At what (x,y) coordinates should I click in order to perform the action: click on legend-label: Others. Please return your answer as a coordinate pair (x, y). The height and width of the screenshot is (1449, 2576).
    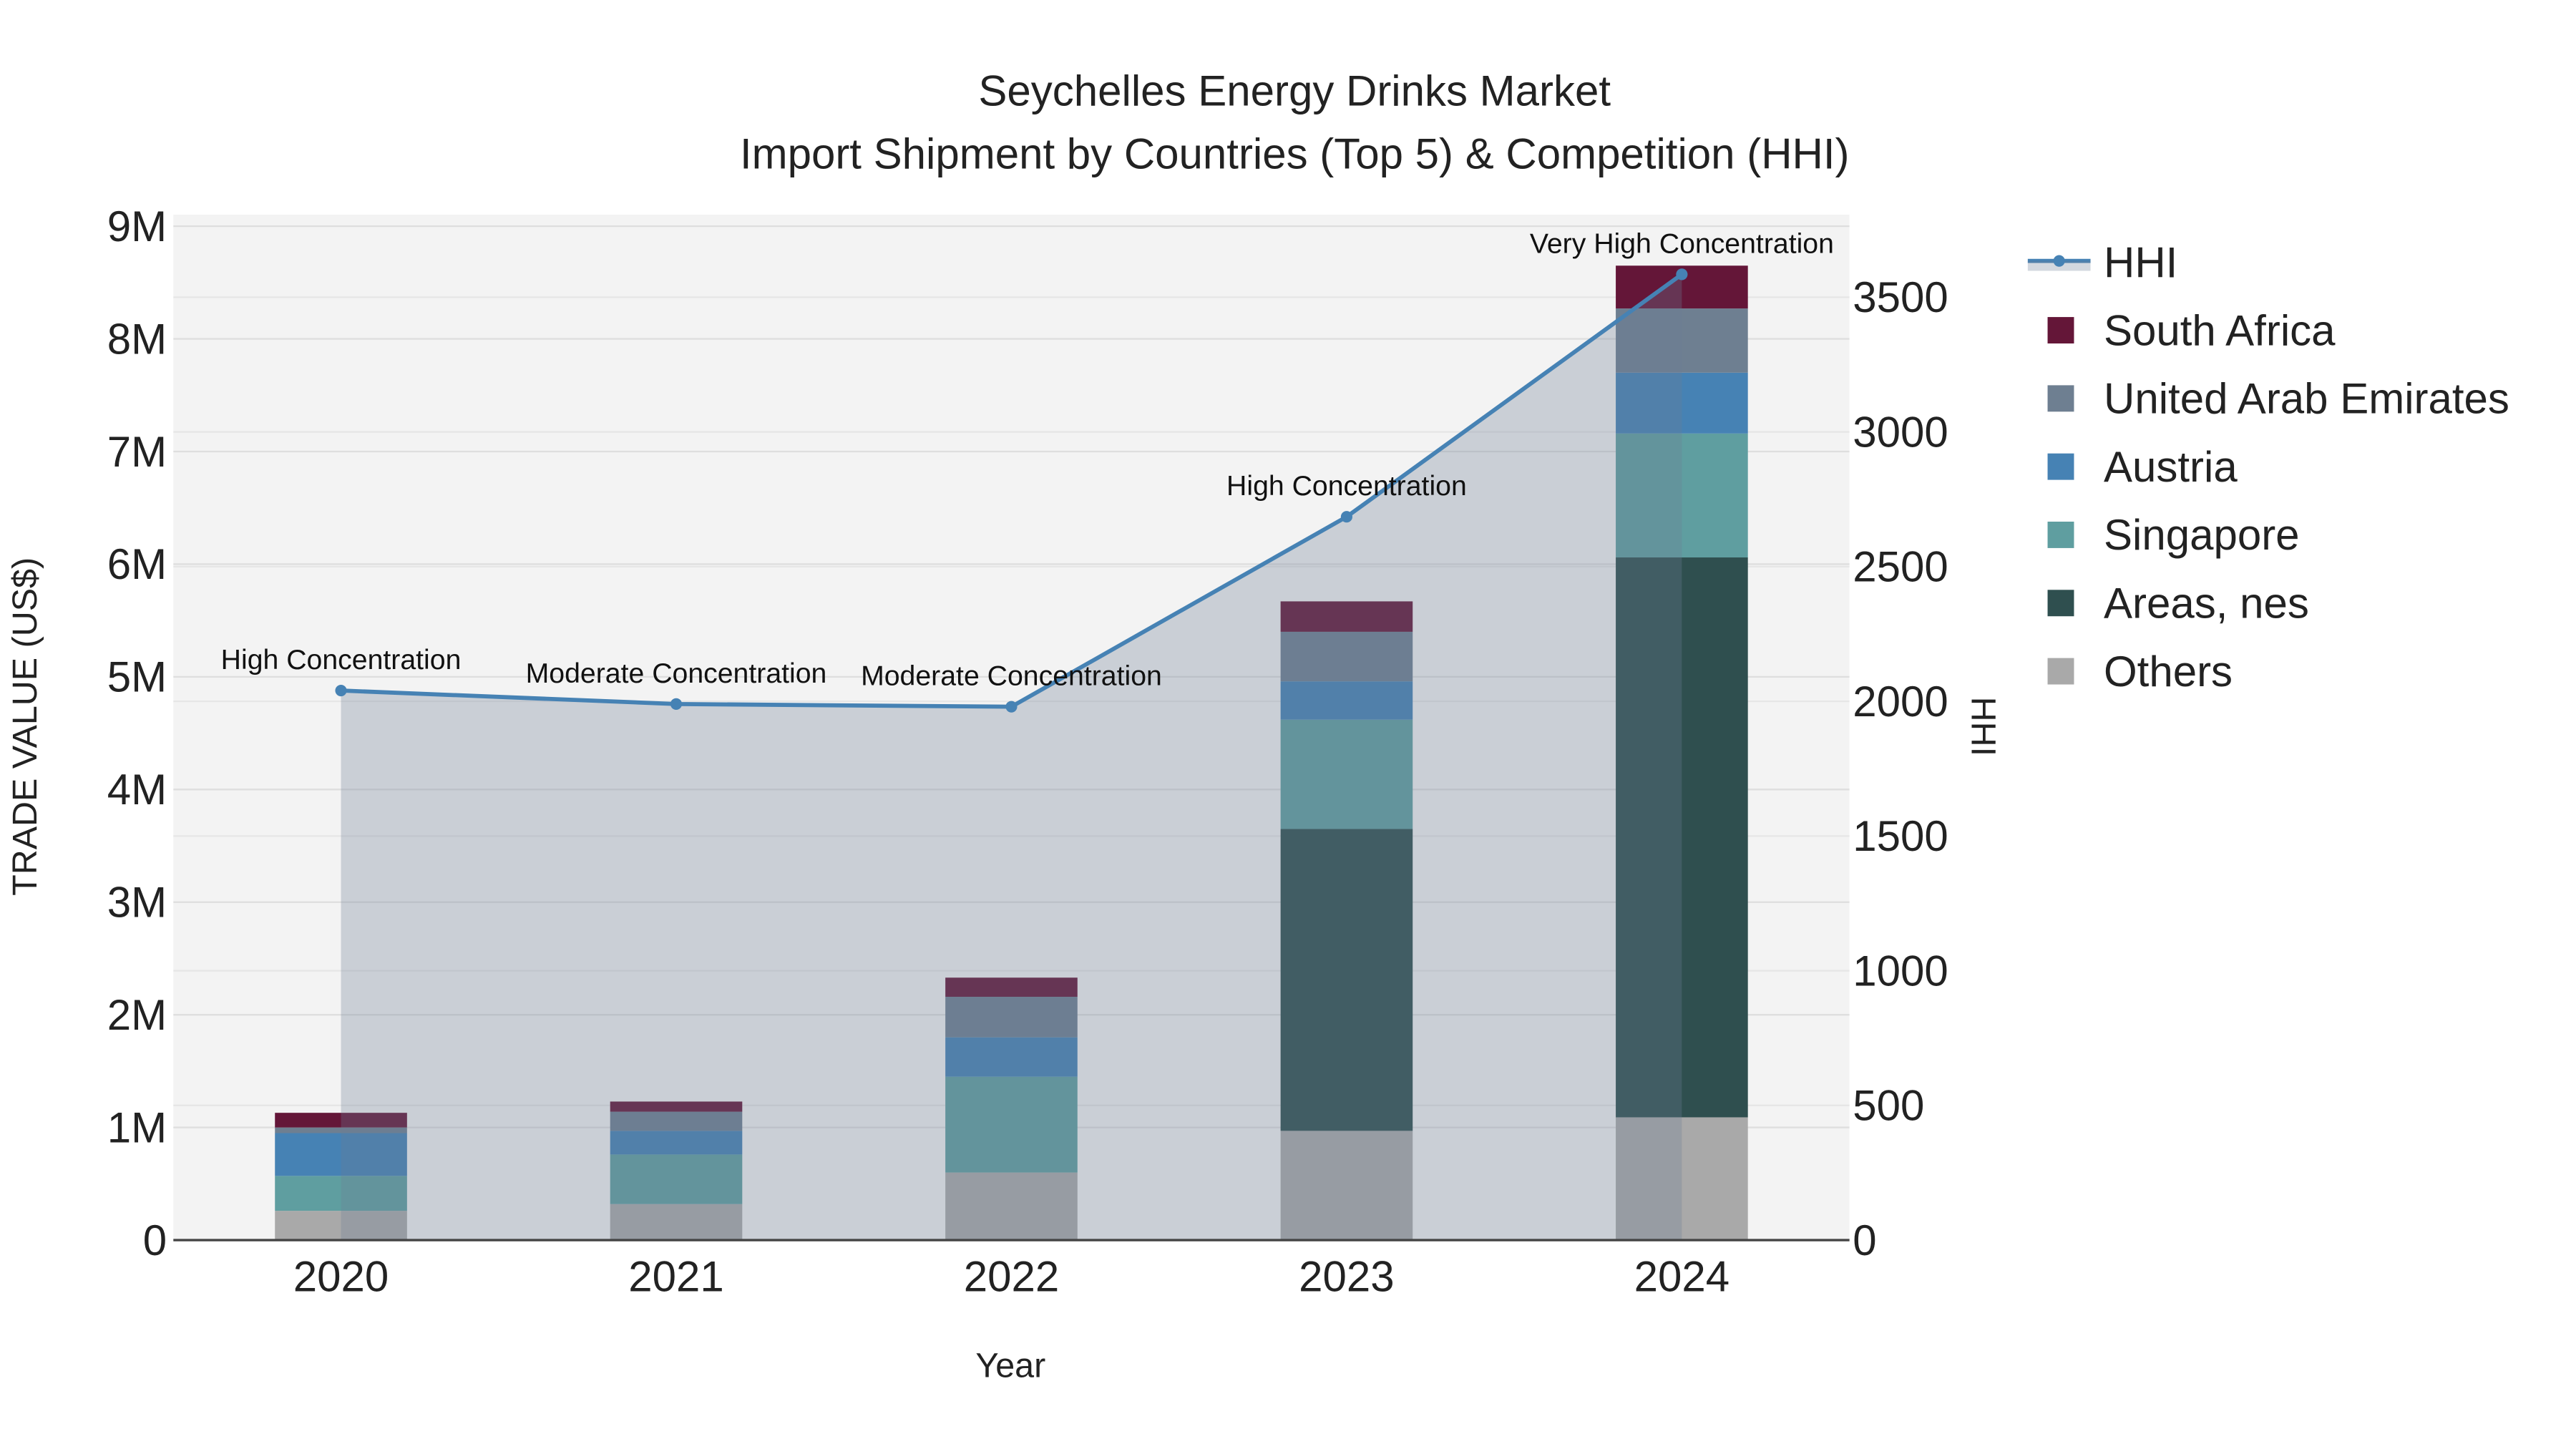
    Looking at the image, I should click on (2168, 672).